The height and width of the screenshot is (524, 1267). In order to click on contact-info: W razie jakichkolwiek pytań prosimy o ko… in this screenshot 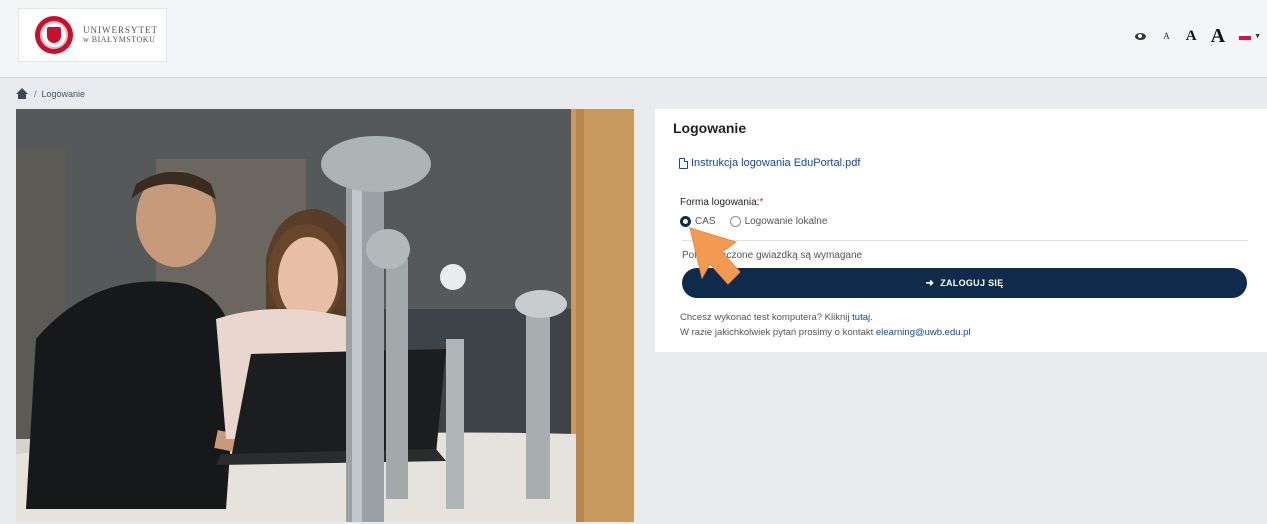, I will do `click(825, 332)`.